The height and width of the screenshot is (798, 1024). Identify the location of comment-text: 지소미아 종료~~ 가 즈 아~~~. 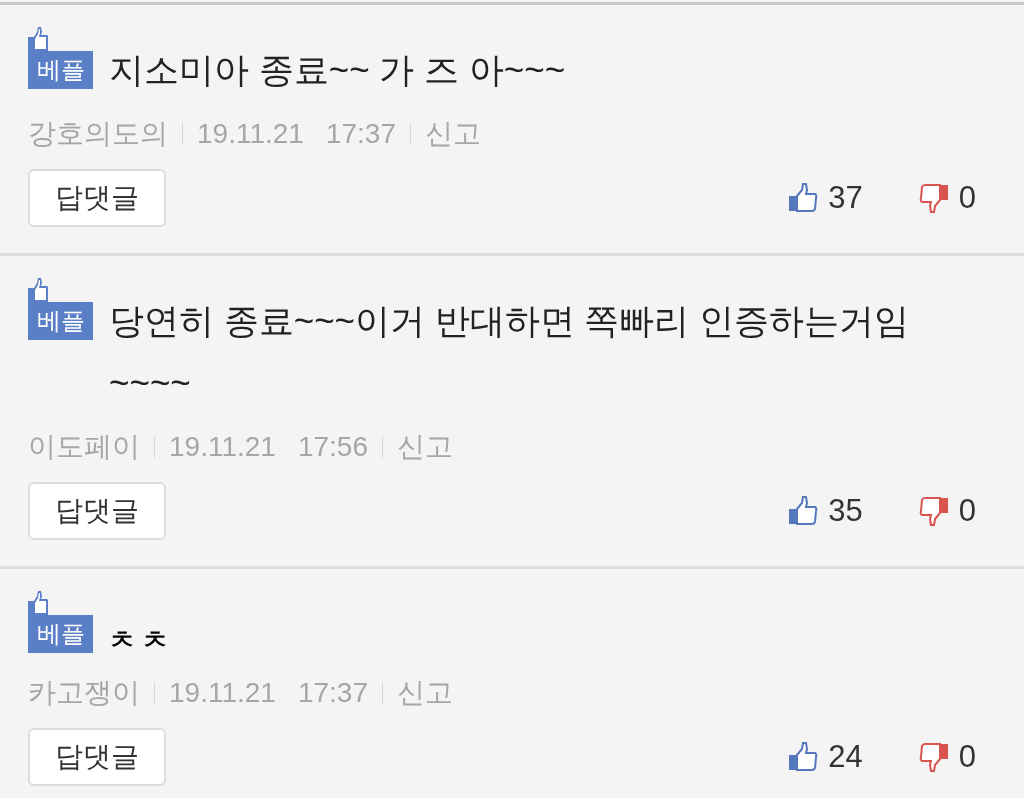
(337, 70).